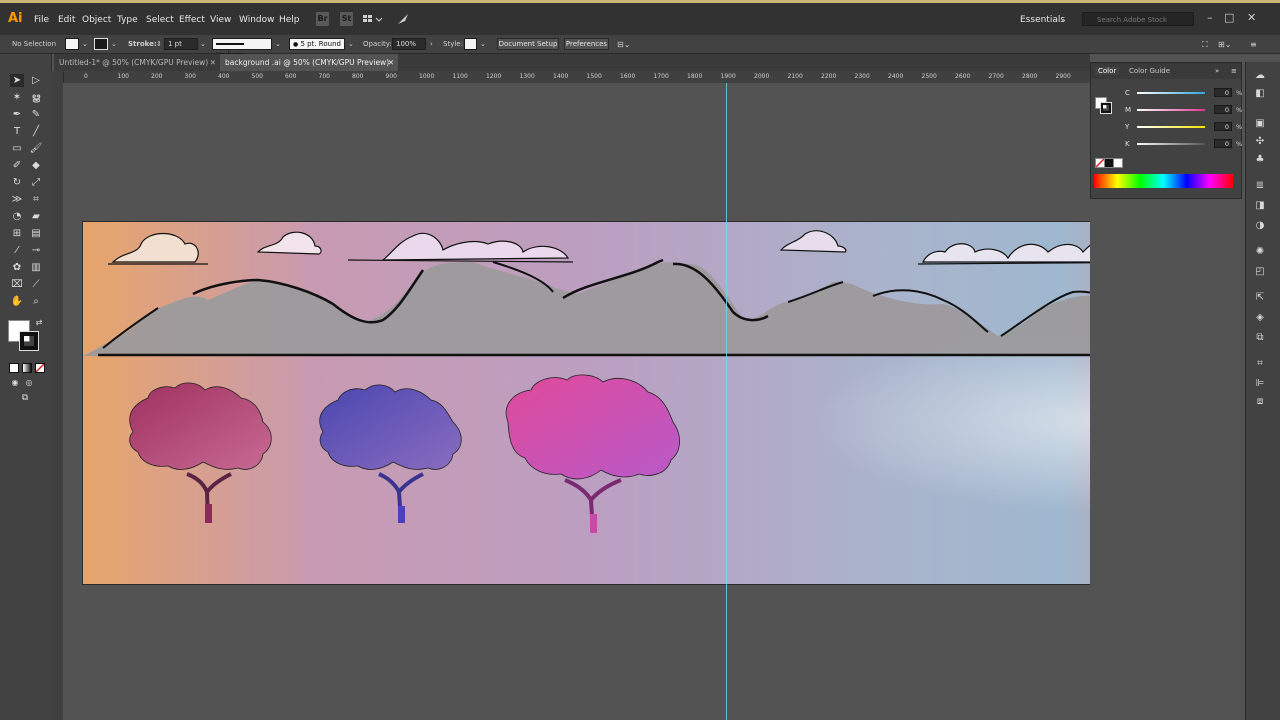  Describe the element at coordinates (1260, 402) in the screenshot. I see `pathfinder-icon: ⧈` at that location.